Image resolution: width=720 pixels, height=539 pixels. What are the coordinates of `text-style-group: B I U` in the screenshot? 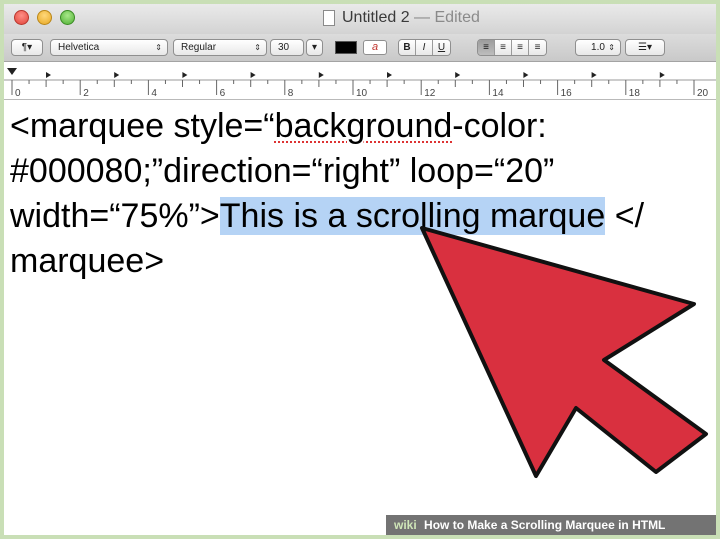 It's located at (424, 47).